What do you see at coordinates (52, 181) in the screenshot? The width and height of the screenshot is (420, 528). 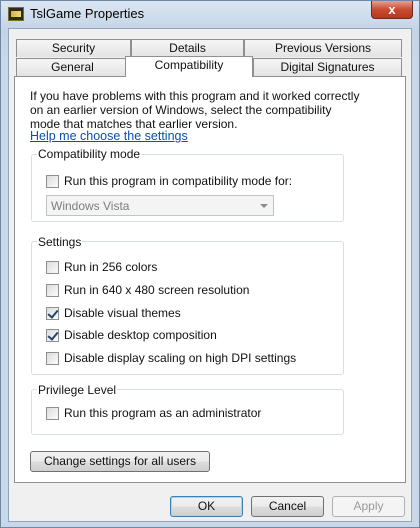 I see `compat-mode-checkbox` at bounding box center [52, 181].